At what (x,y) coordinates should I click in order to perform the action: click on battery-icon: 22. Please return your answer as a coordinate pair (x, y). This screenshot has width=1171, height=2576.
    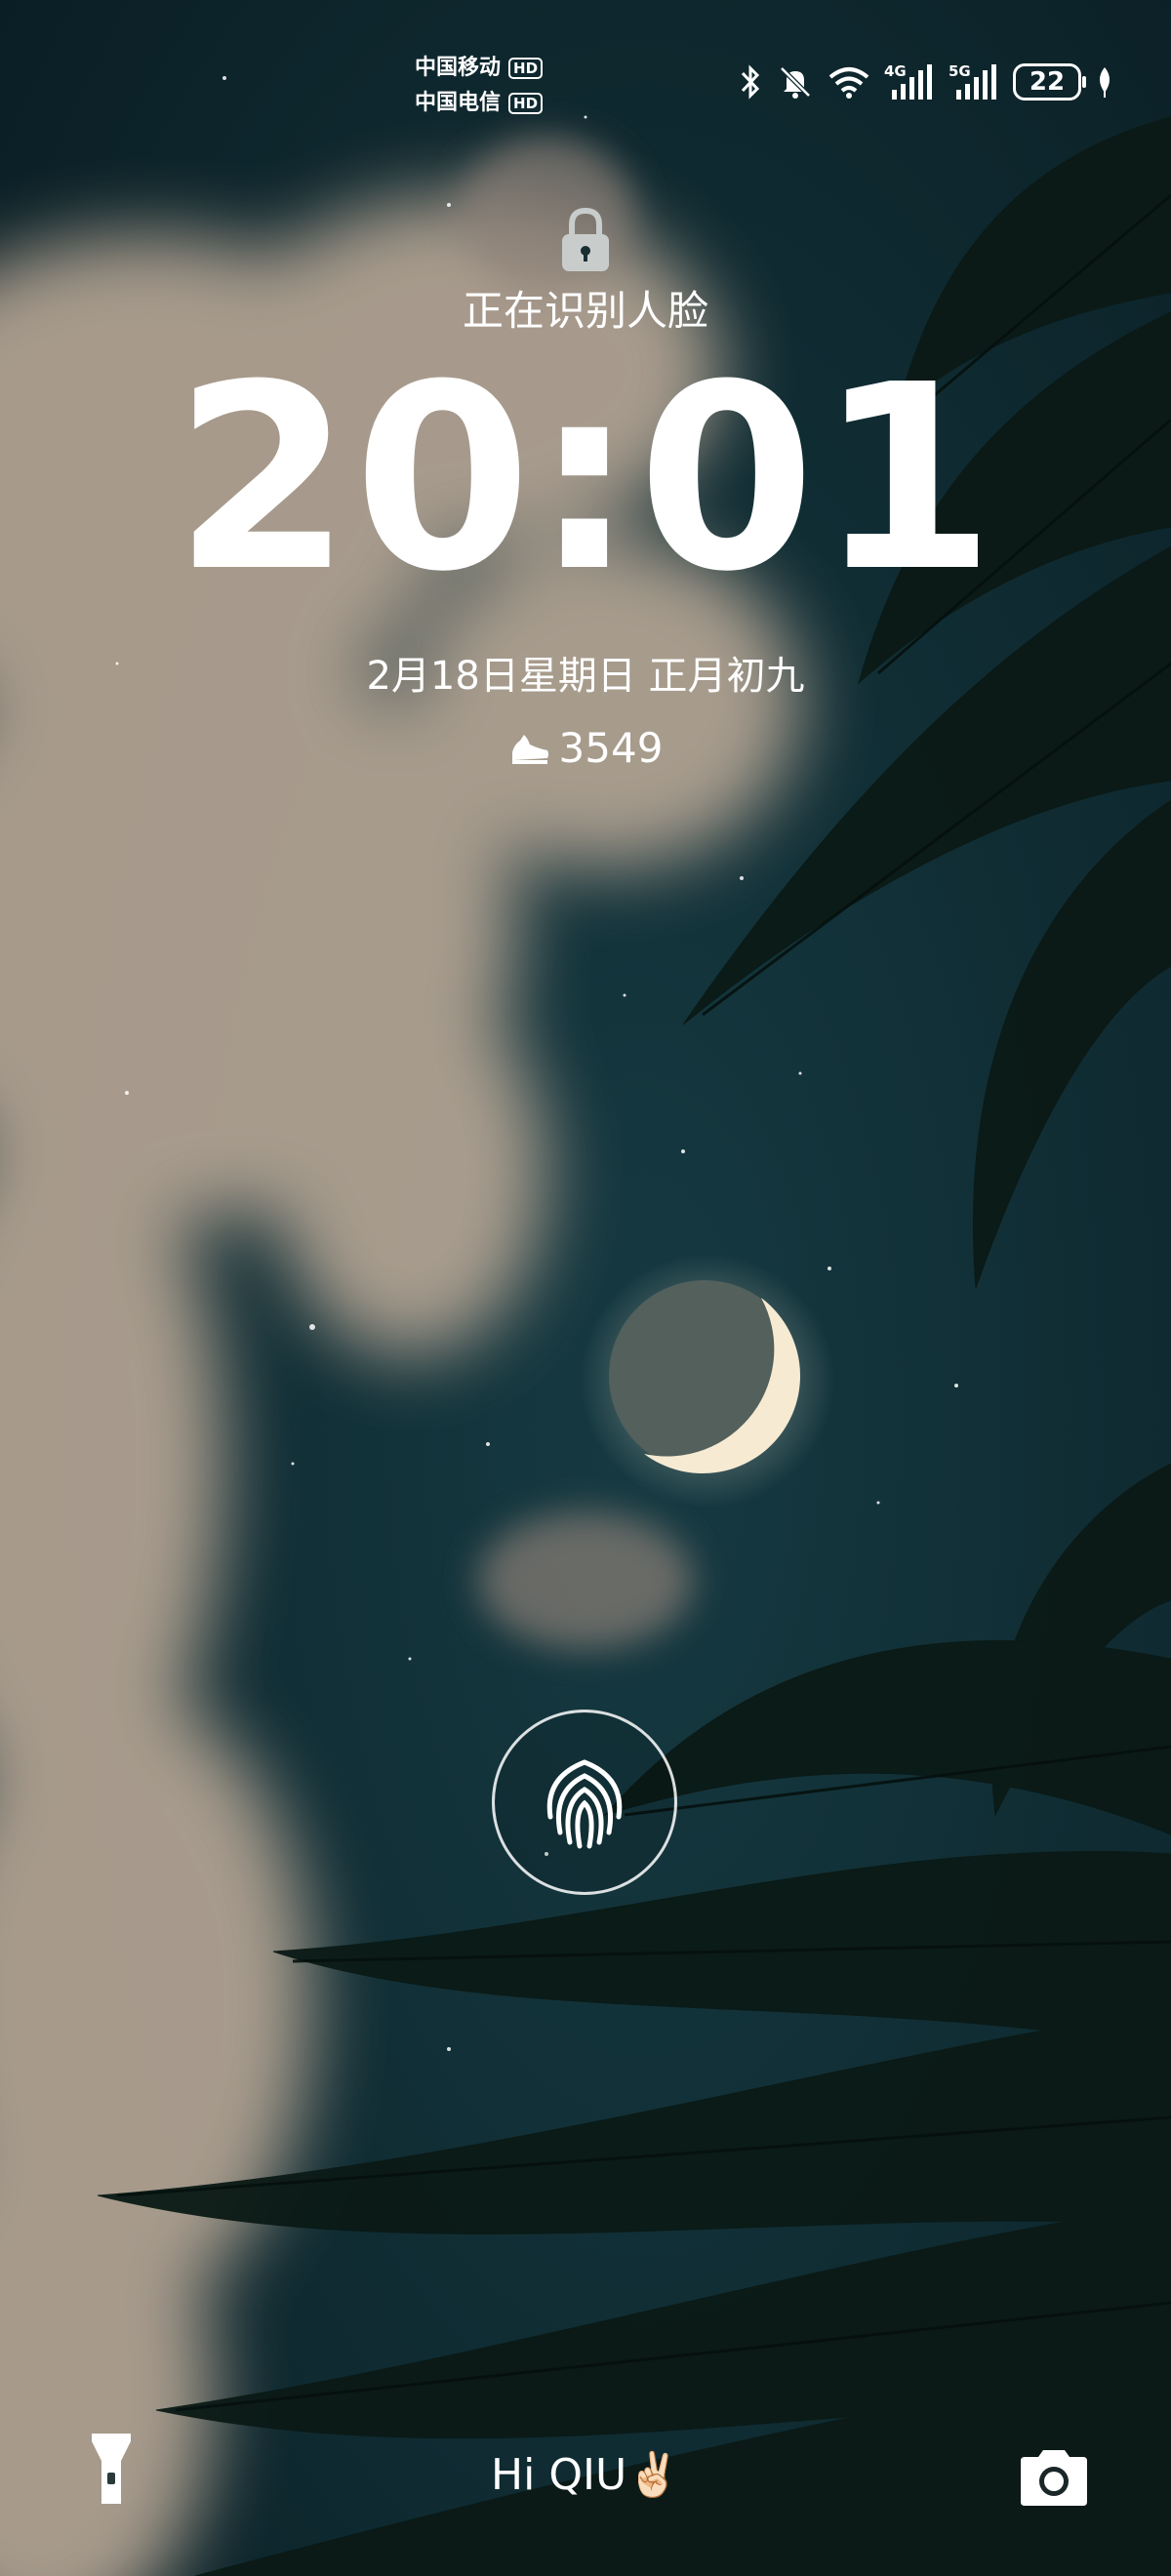
    Looking at the image, I should click on (1049, 82).